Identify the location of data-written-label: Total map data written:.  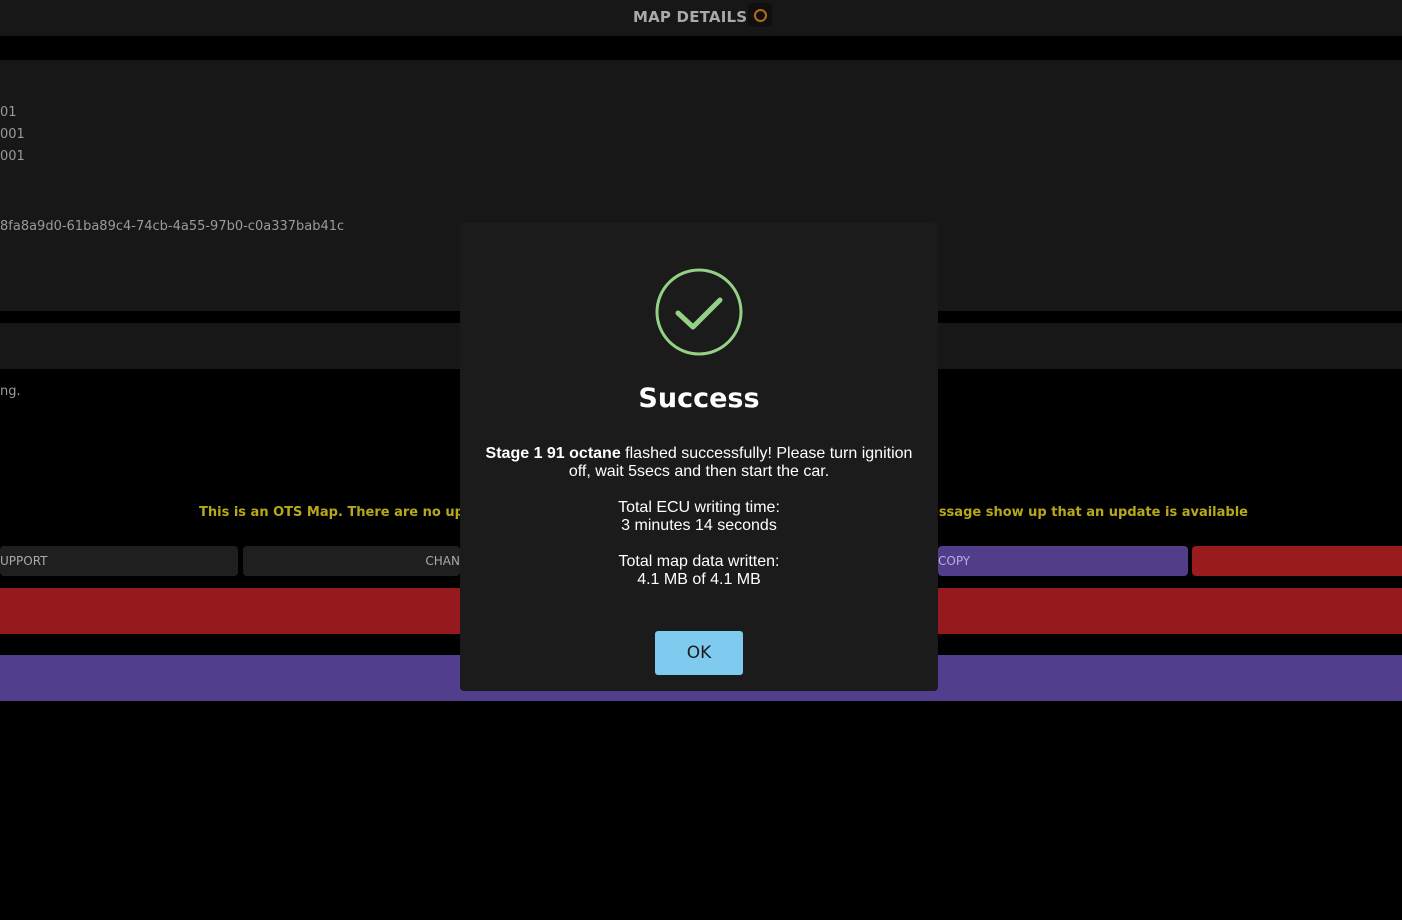
(699, 561).